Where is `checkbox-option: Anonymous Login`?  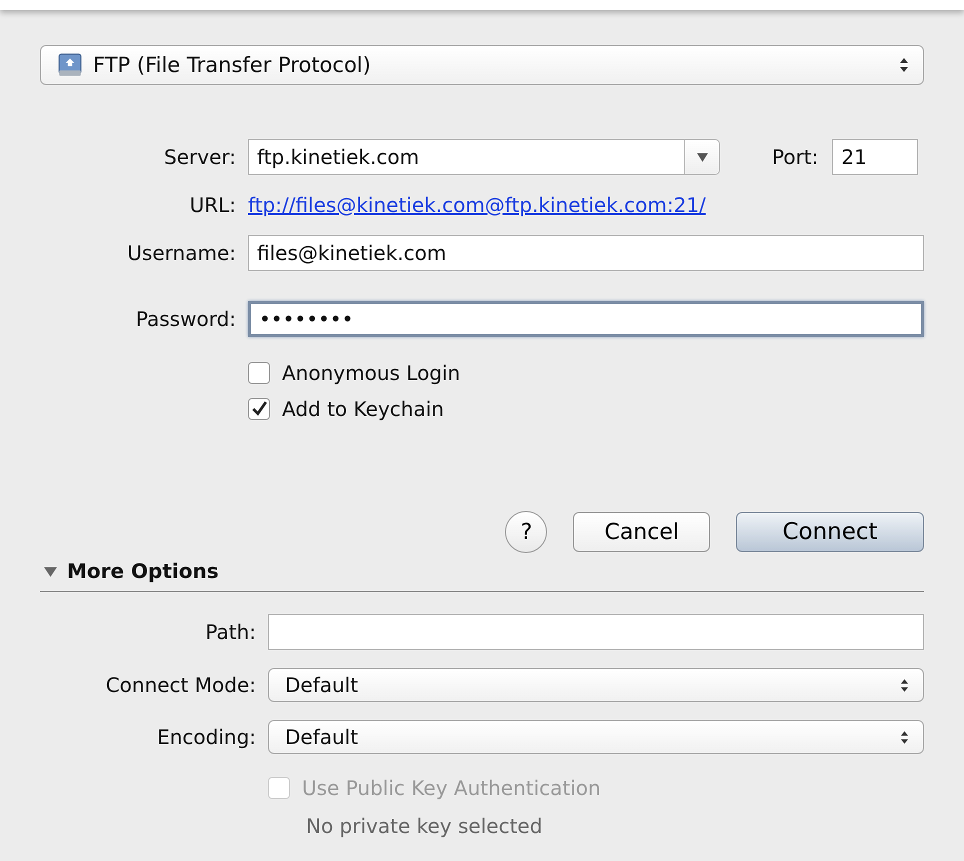 checkbox-option: Anonymous Login is located at coordinates (586, 373).